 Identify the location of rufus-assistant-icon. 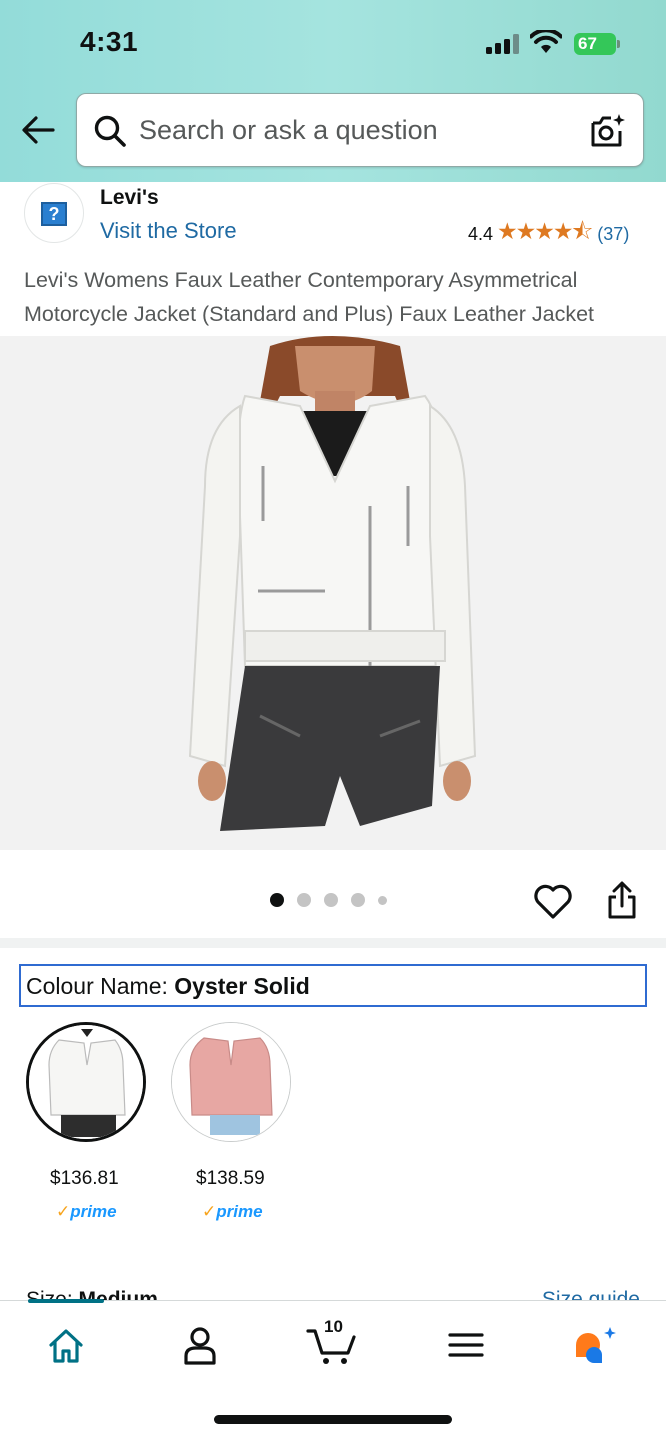
(596, 1345).